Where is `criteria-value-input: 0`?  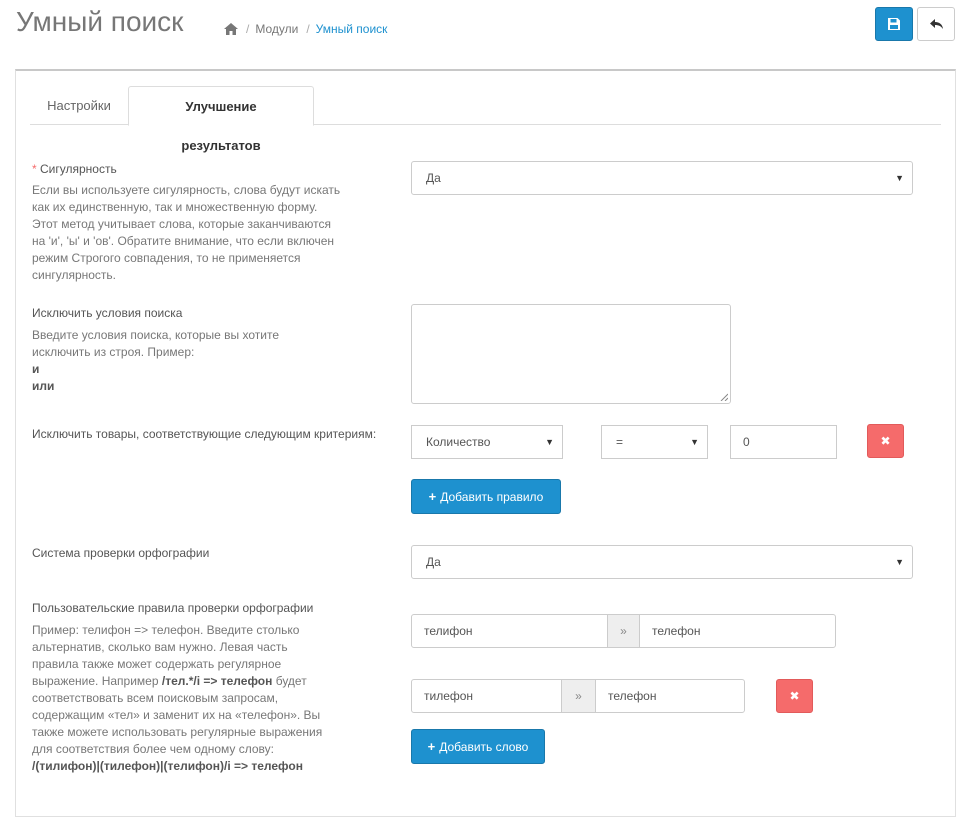 criteria-value-input: 0 is located at coordinates (783, 442).